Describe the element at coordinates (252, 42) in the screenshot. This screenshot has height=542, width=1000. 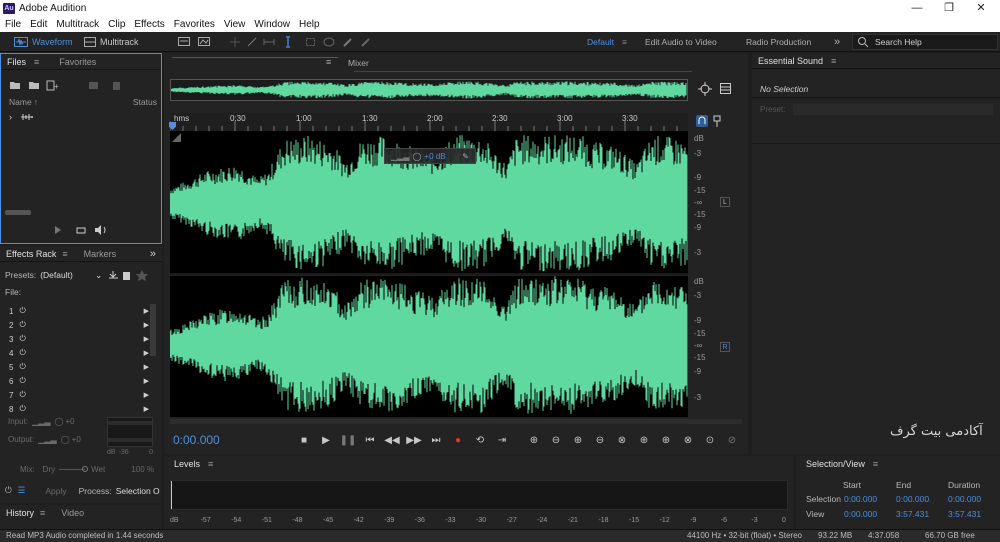
I see `razor-tool-icon` at that location.